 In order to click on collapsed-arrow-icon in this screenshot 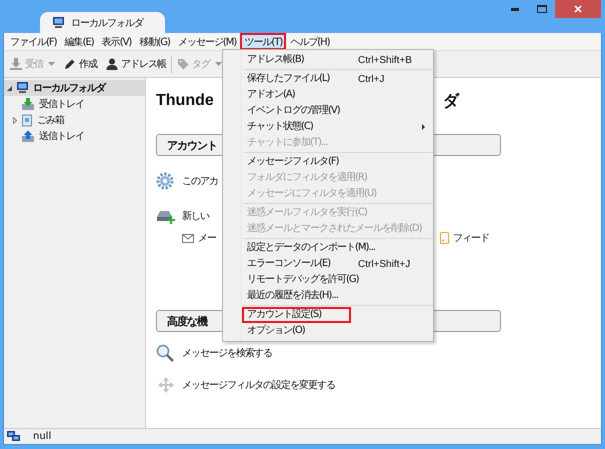, I will do `click(15, 120)`.